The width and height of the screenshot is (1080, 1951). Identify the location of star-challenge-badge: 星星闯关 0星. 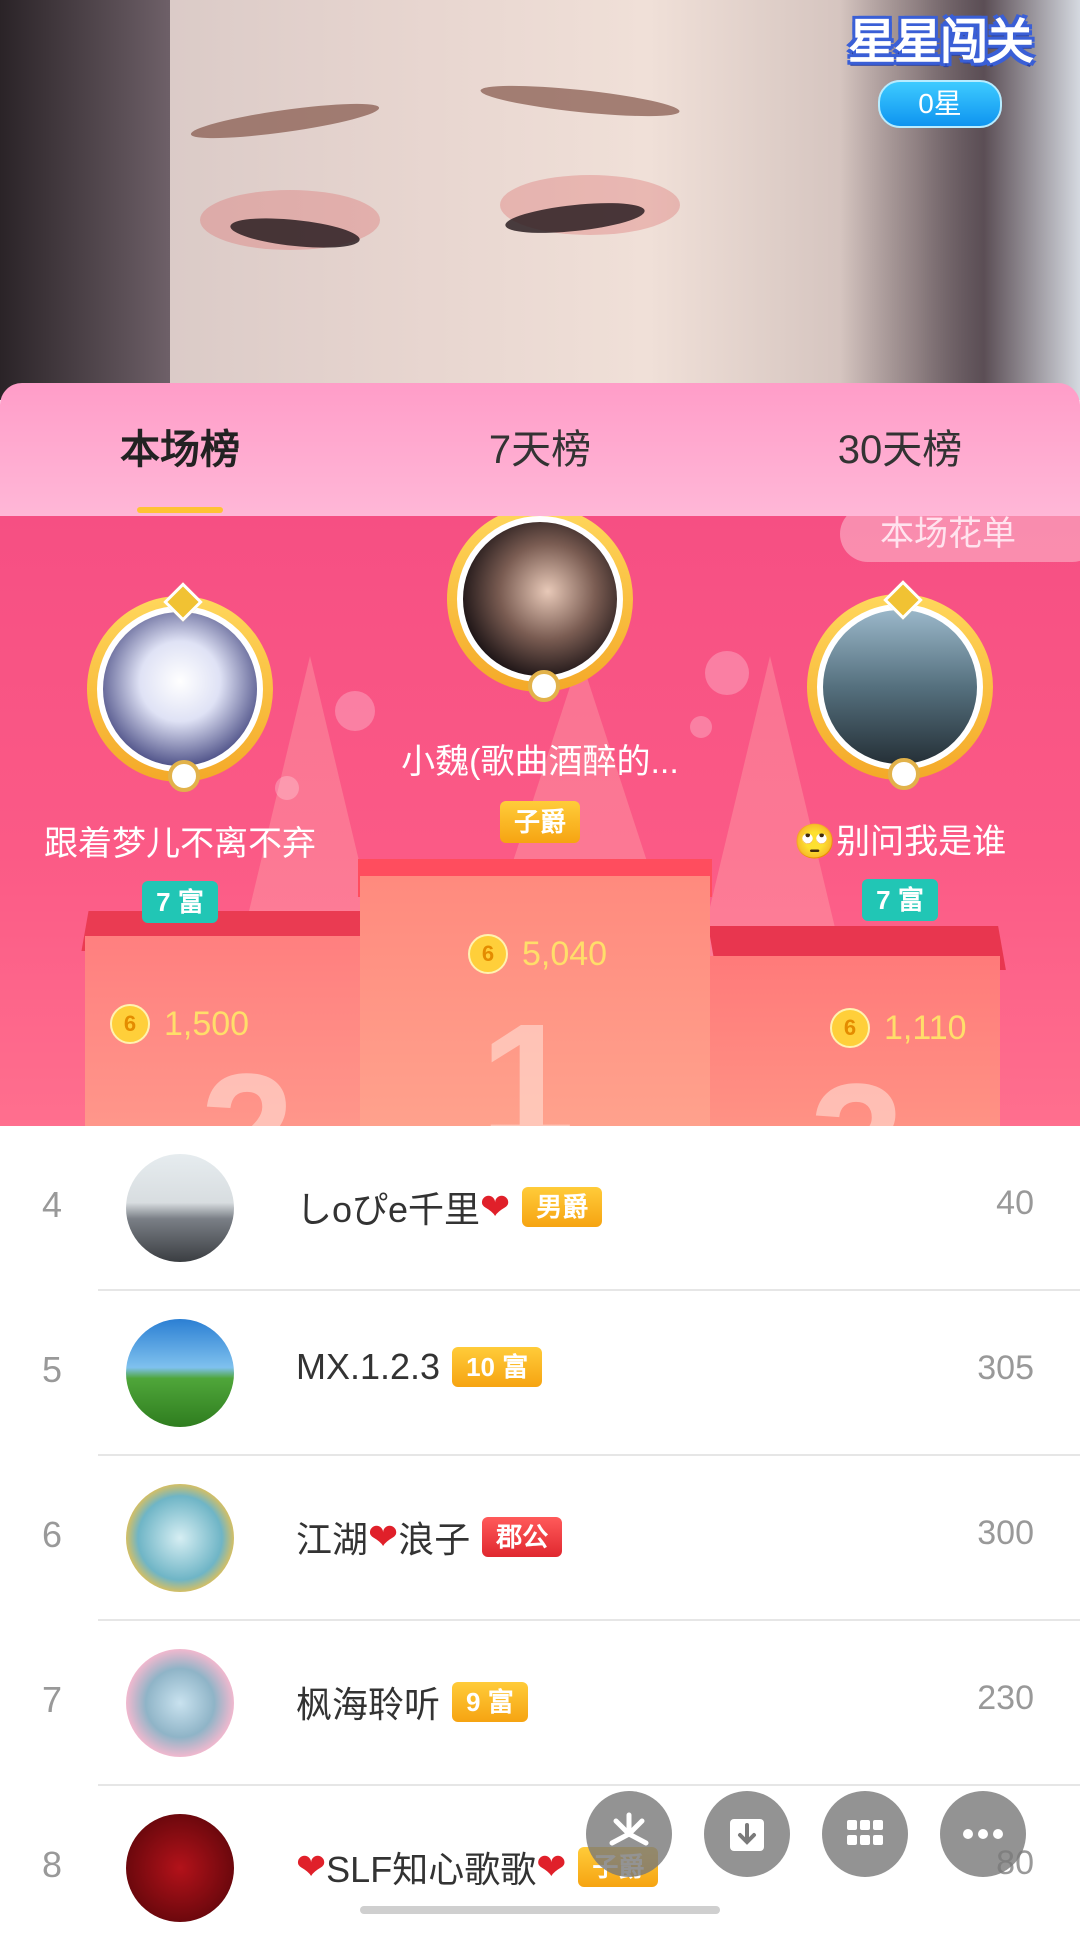
(940, 65).